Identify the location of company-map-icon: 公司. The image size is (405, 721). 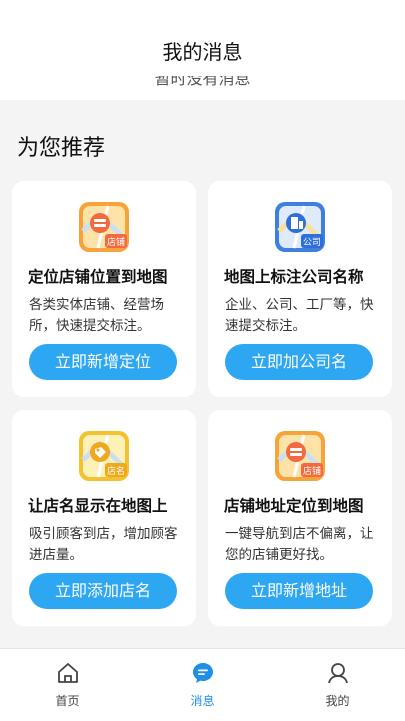
(300, 227).